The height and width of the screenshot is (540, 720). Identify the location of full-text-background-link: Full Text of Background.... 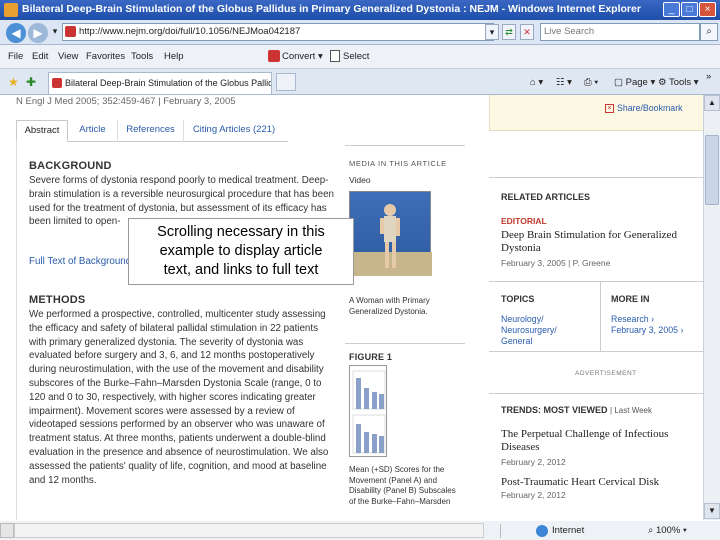
(84, 261).